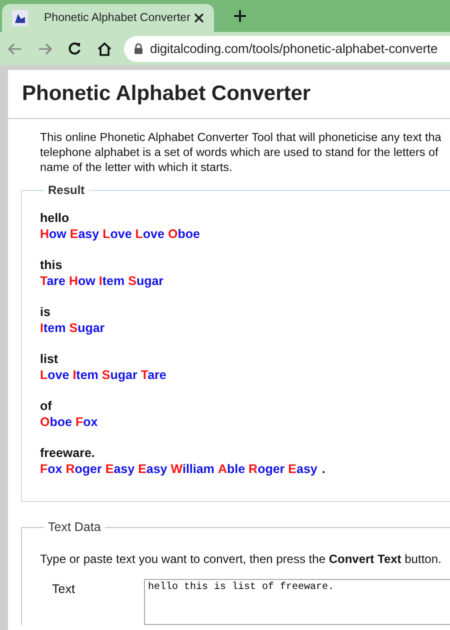 The width and height of the screenshot is (450, 630). What do you see at coordinates (20, 18) in the screenshot?
I see `favicon-icon` at bounding box center [20, 18].